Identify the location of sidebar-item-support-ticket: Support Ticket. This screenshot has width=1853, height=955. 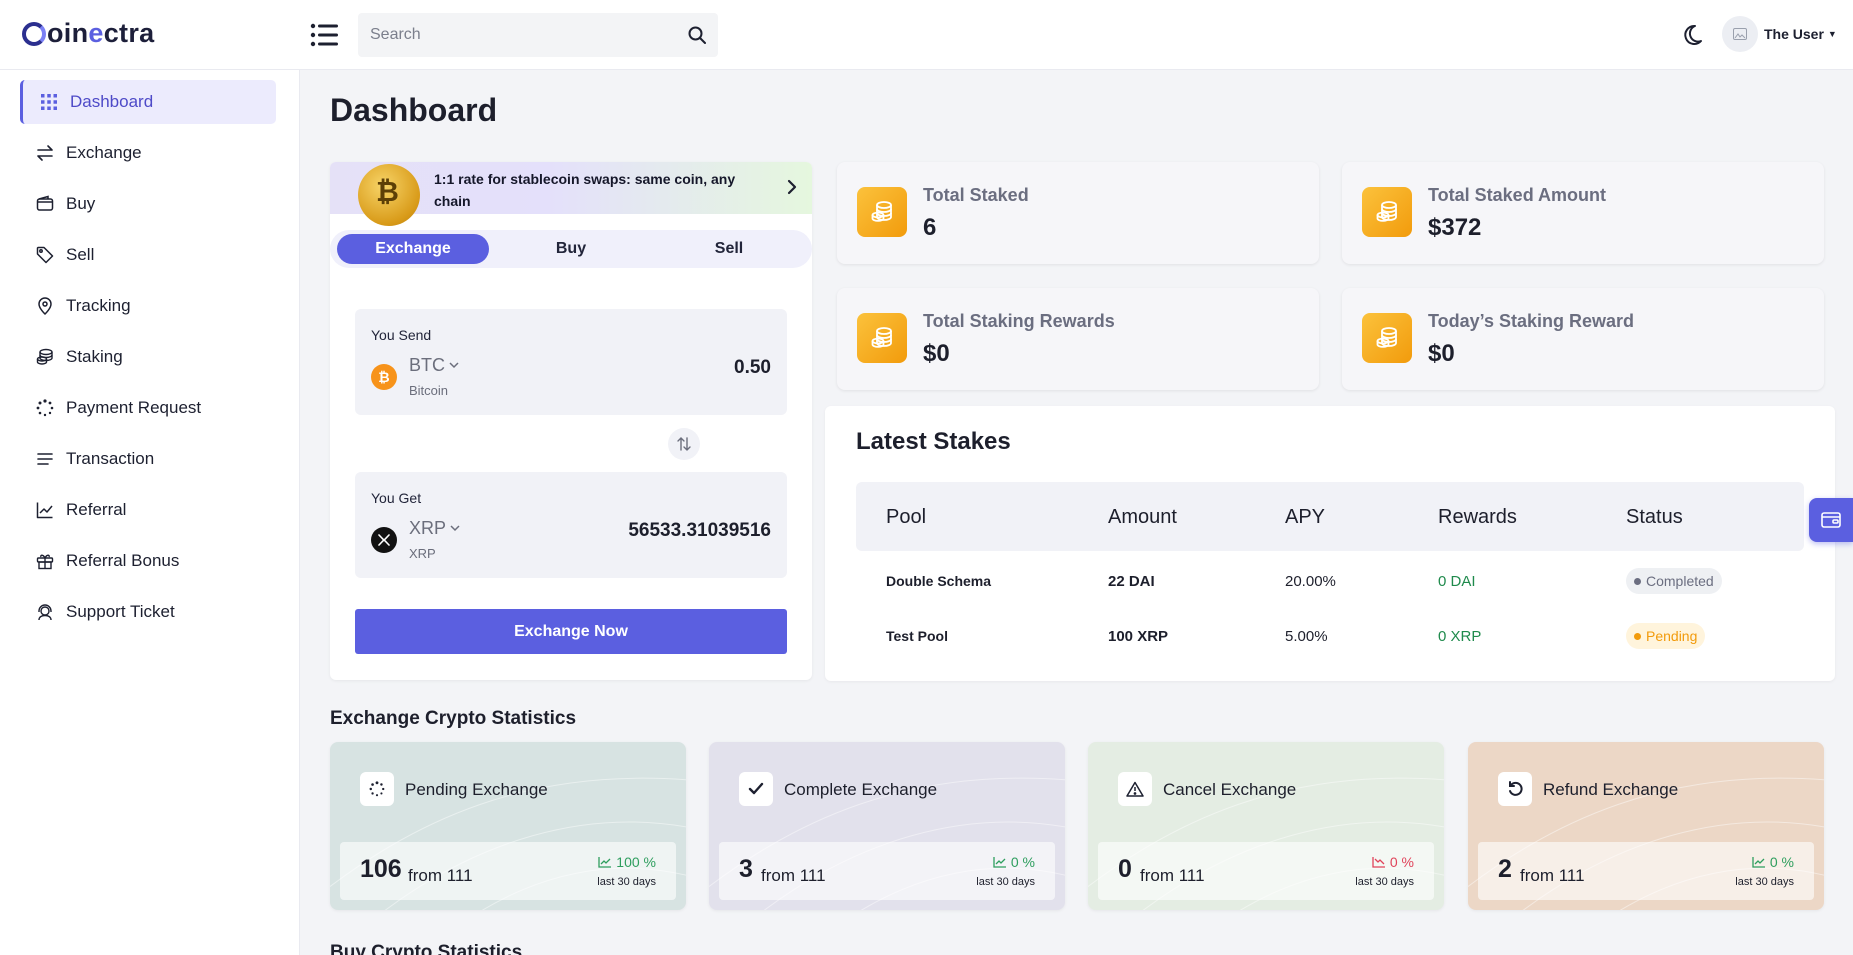
(148, 612).